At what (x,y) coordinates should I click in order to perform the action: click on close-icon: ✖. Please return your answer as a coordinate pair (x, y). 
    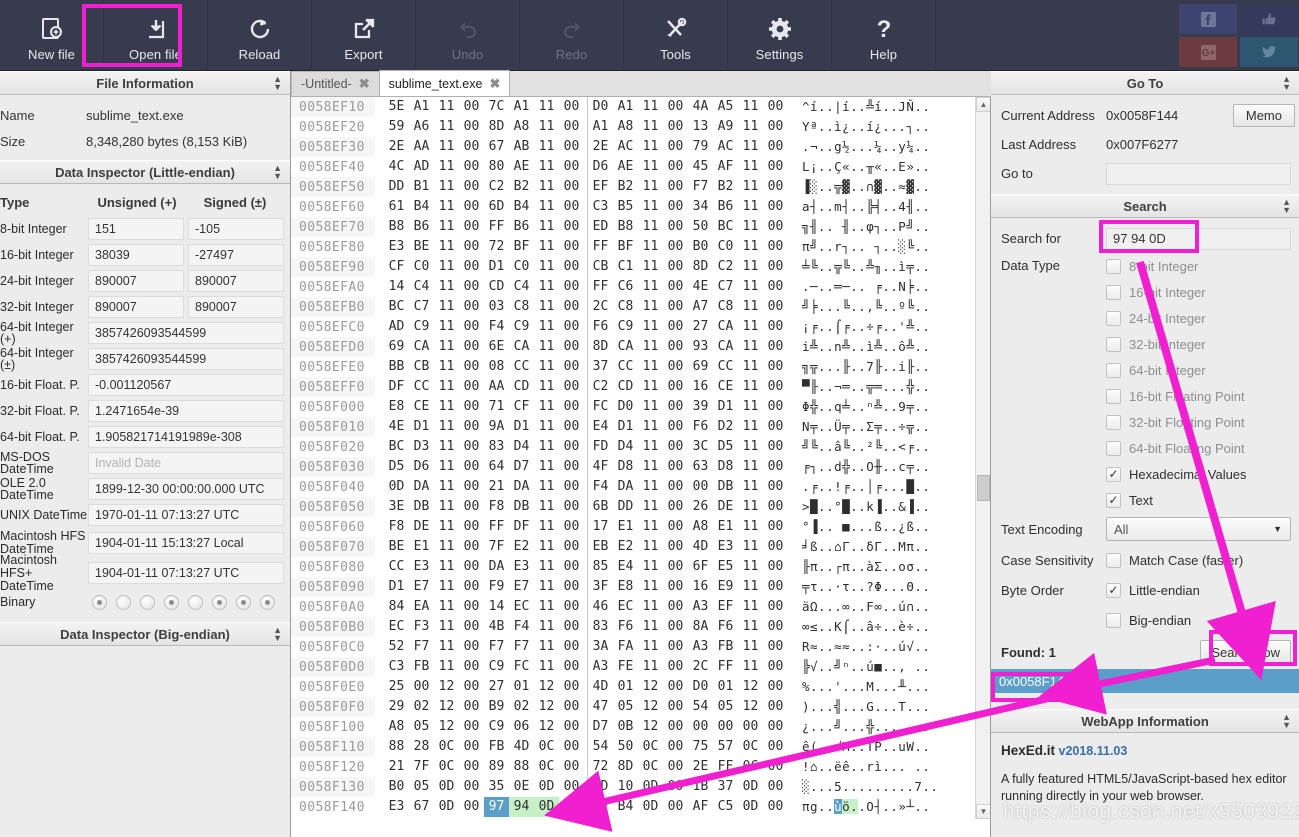
    Looking at the image, I should click on (364, 84).